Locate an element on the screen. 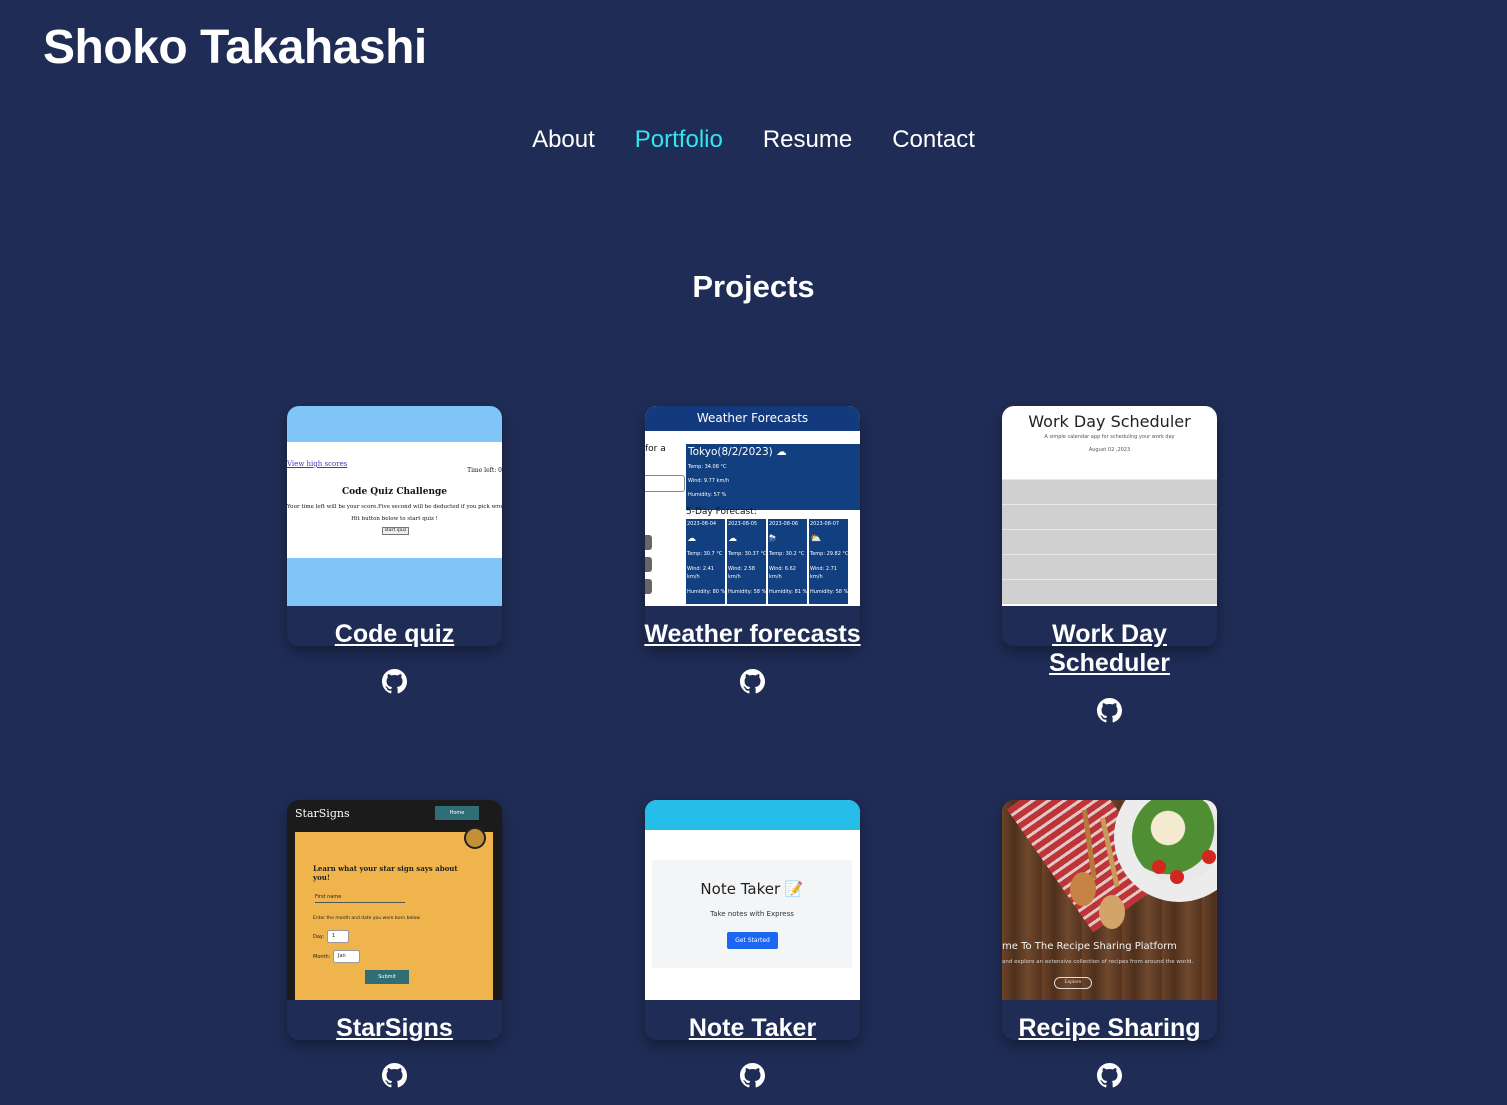  search-input is located at coordinates (665, 483).